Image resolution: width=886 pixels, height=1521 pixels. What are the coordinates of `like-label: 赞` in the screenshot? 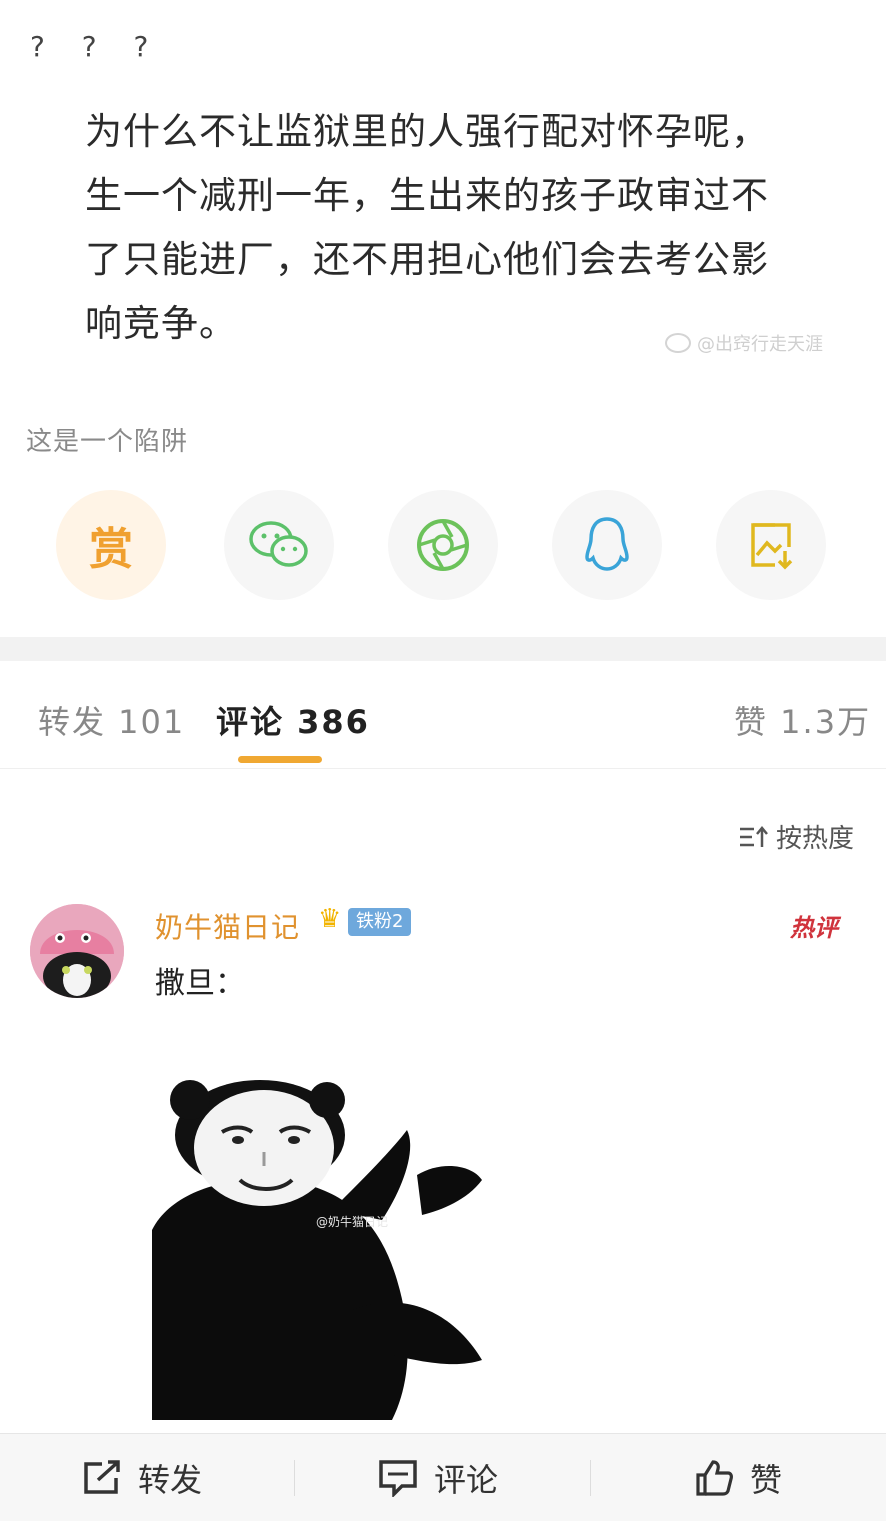 It's located at (766, 1480).